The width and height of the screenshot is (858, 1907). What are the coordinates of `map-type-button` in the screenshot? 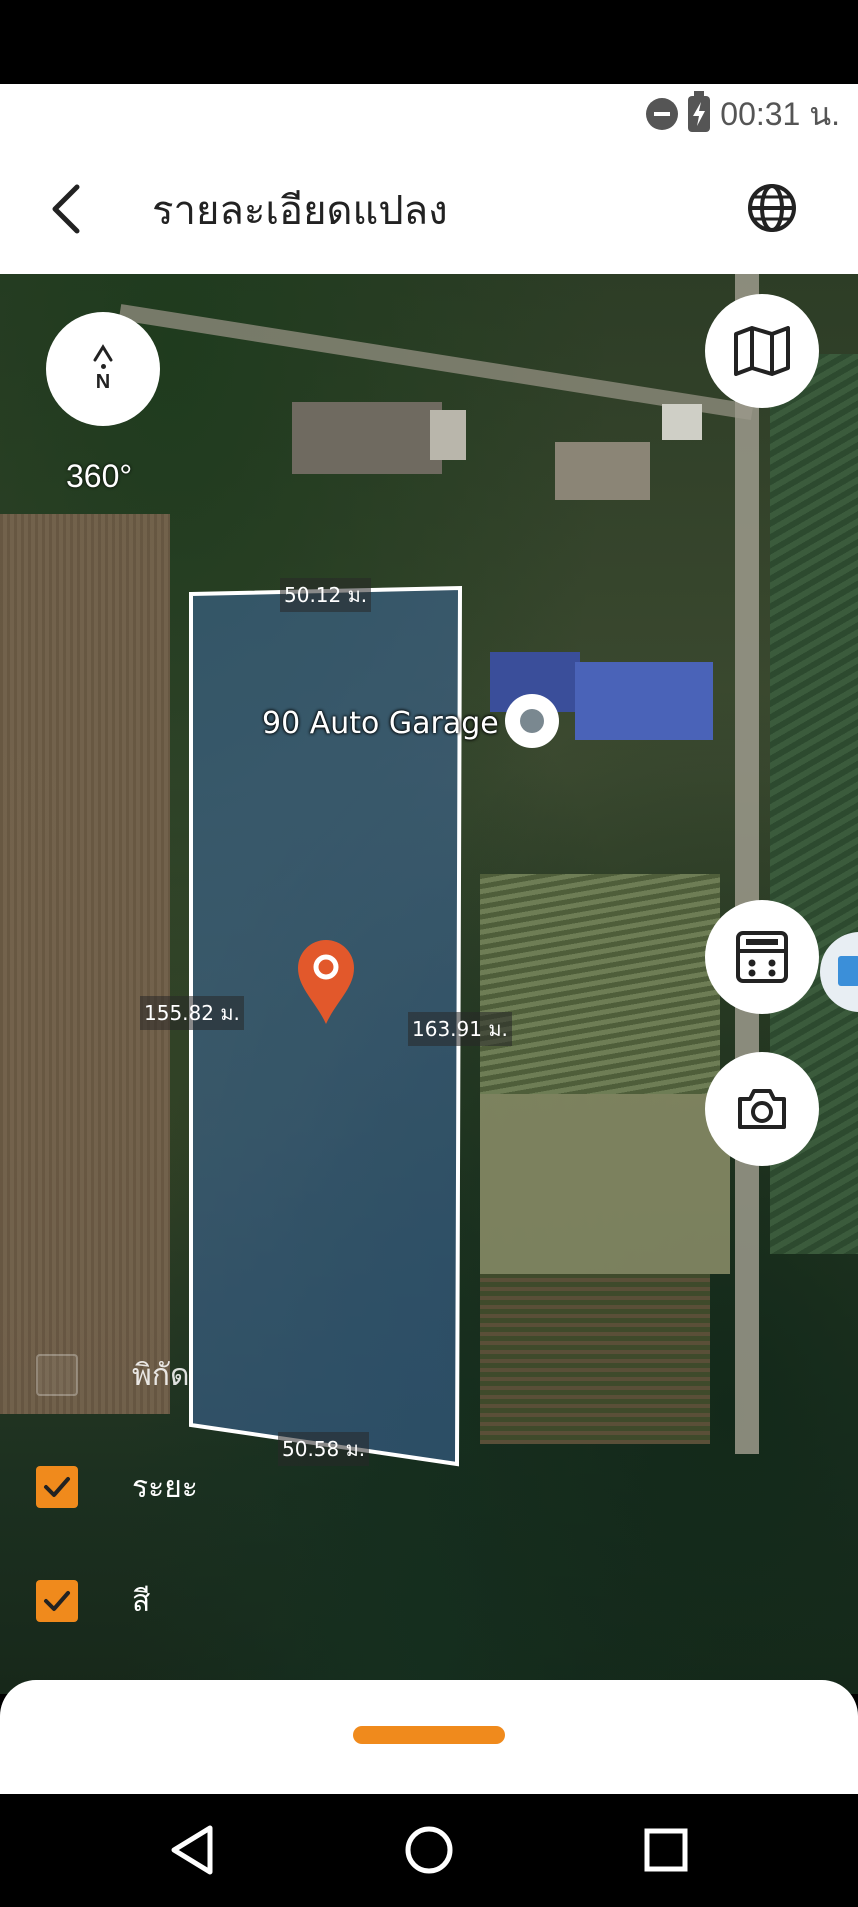 It's located at (762, 351).